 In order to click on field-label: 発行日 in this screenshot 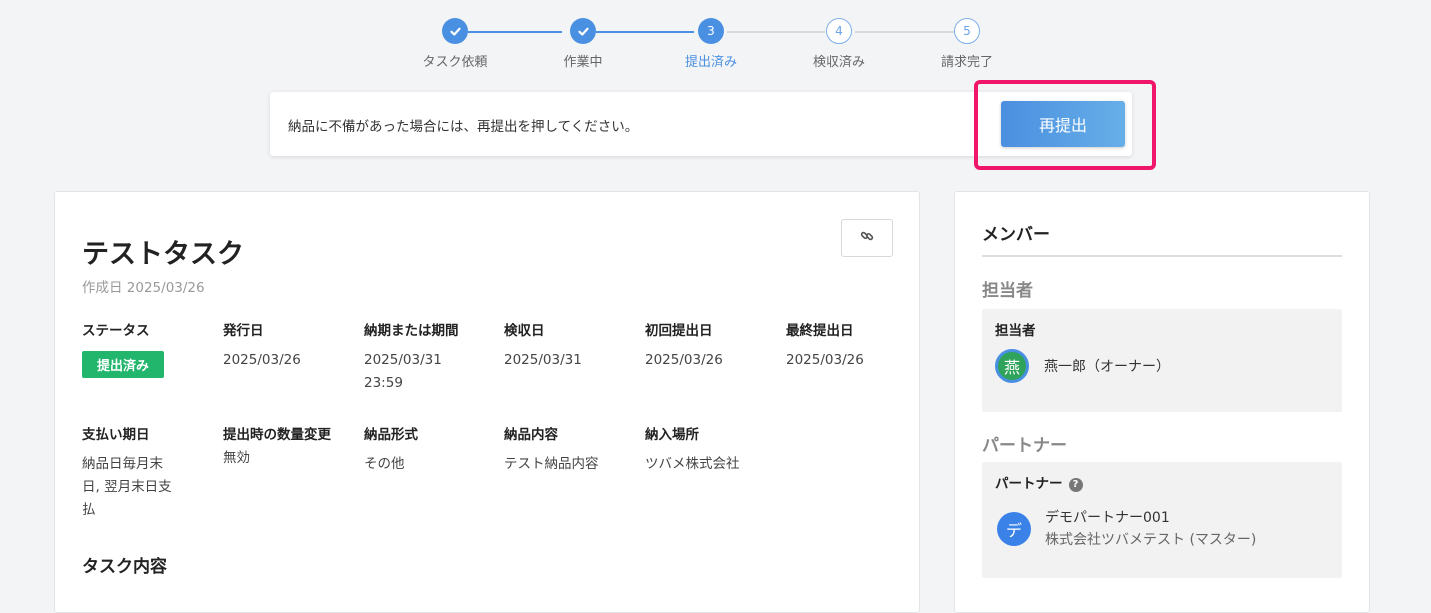, I will do `click(243, 331)`.